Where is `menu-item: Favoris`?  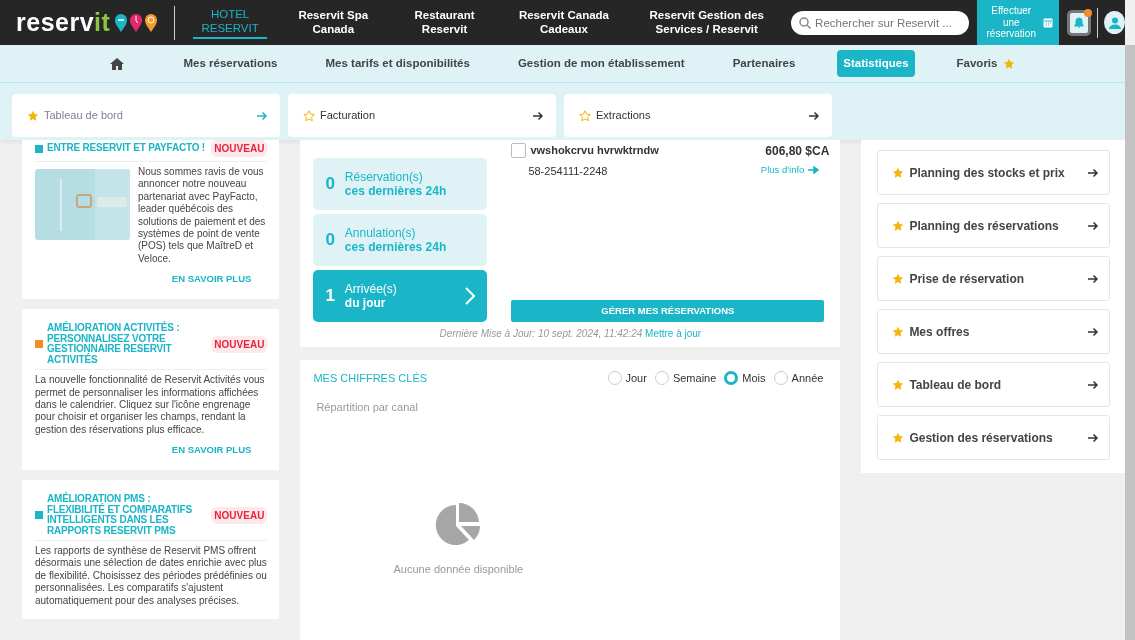 menu-item: Favoris is located at coordinates (986, 63).